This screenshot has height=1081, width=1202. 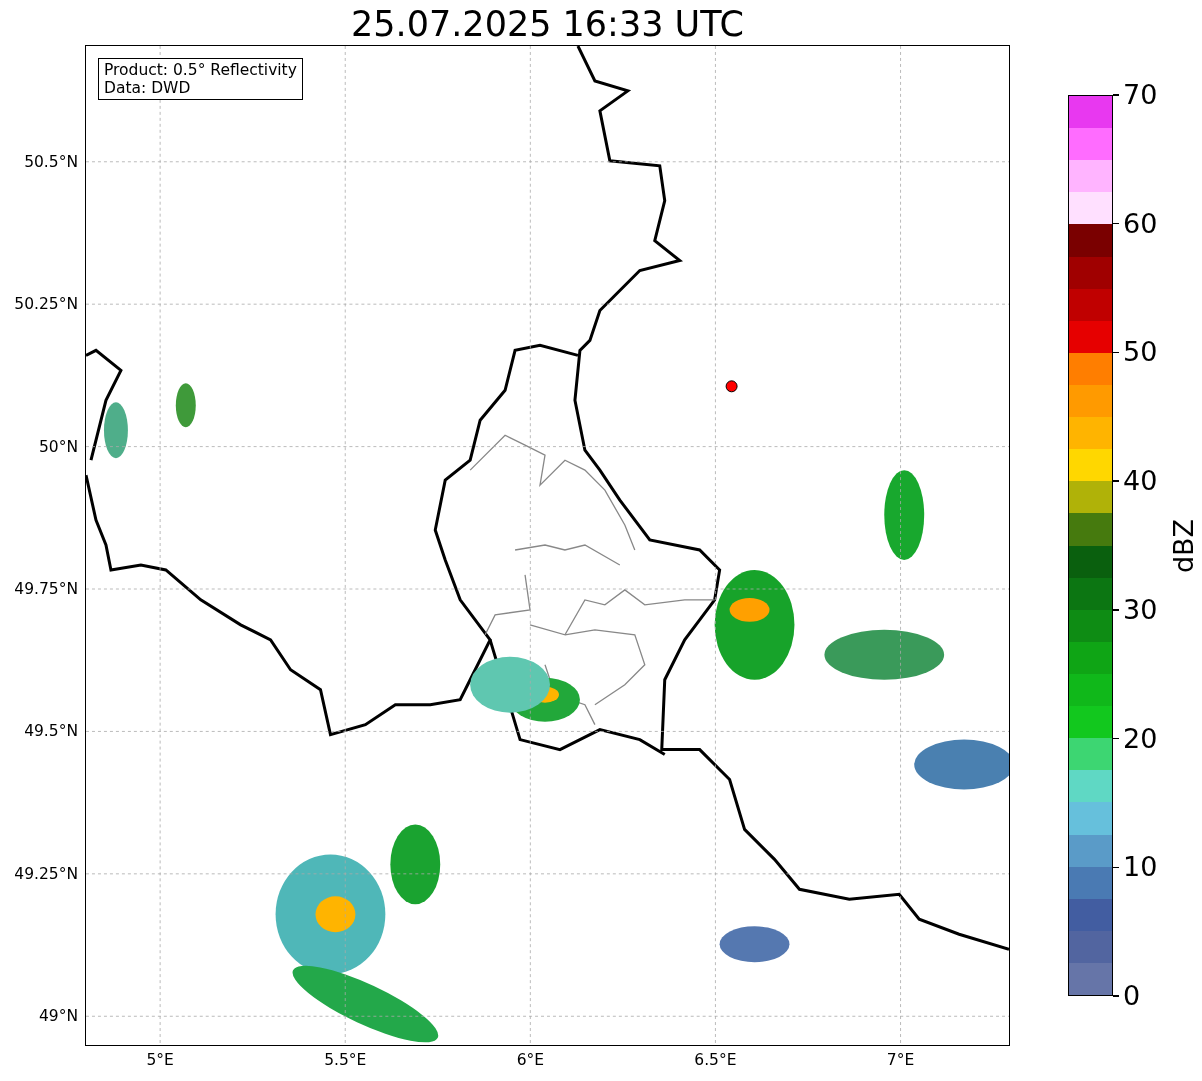 I want to click on latitude-label: 50.25°N, so click(x=46, y=304).